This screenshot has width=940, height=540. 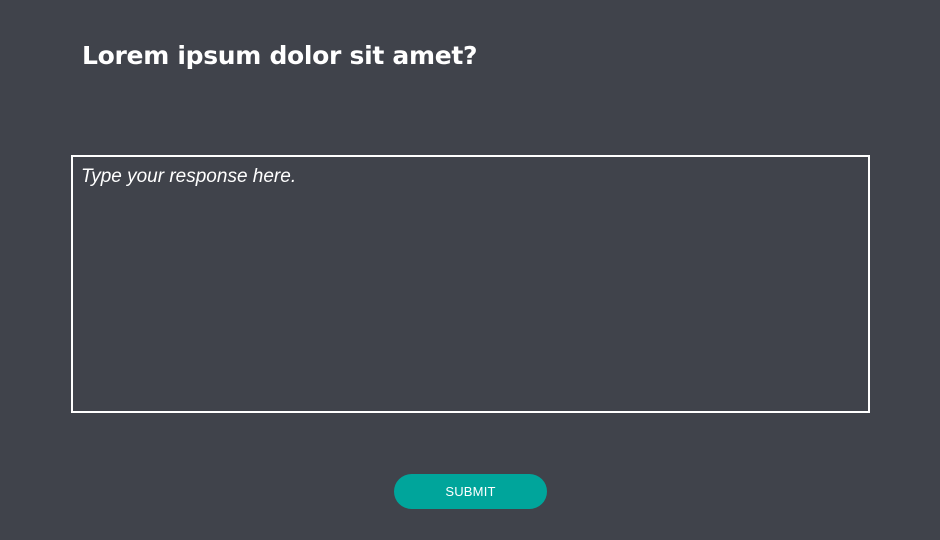 I want to click on submit-button: SUBMIT, so click(x=470, y=491).